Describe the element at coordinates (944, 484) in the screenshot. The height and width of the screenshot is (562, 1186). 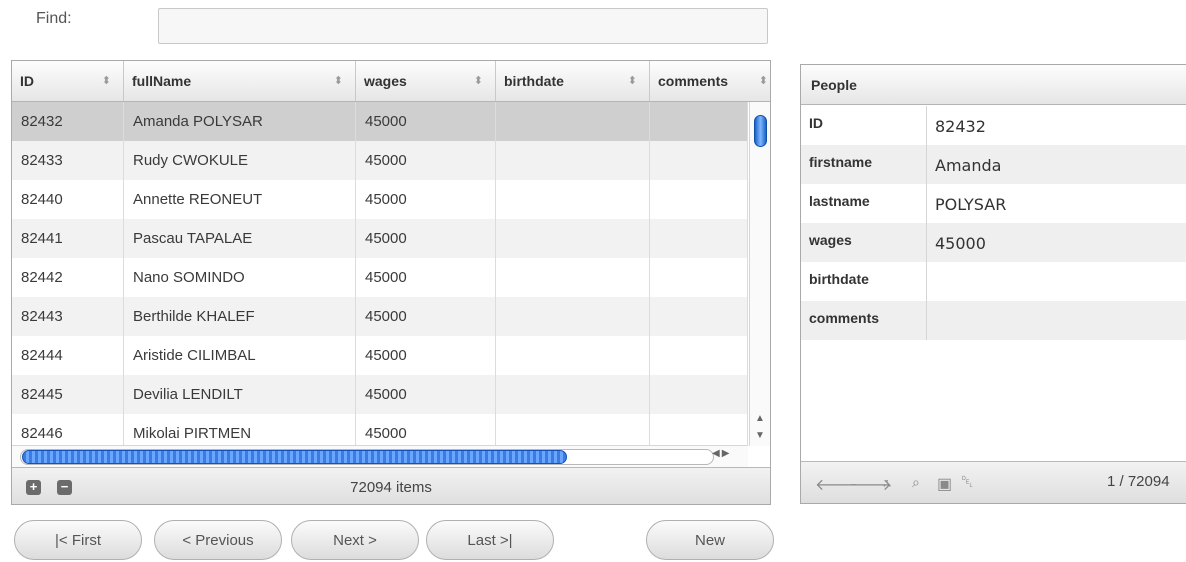
I see `save-icon: ▣` at that location.